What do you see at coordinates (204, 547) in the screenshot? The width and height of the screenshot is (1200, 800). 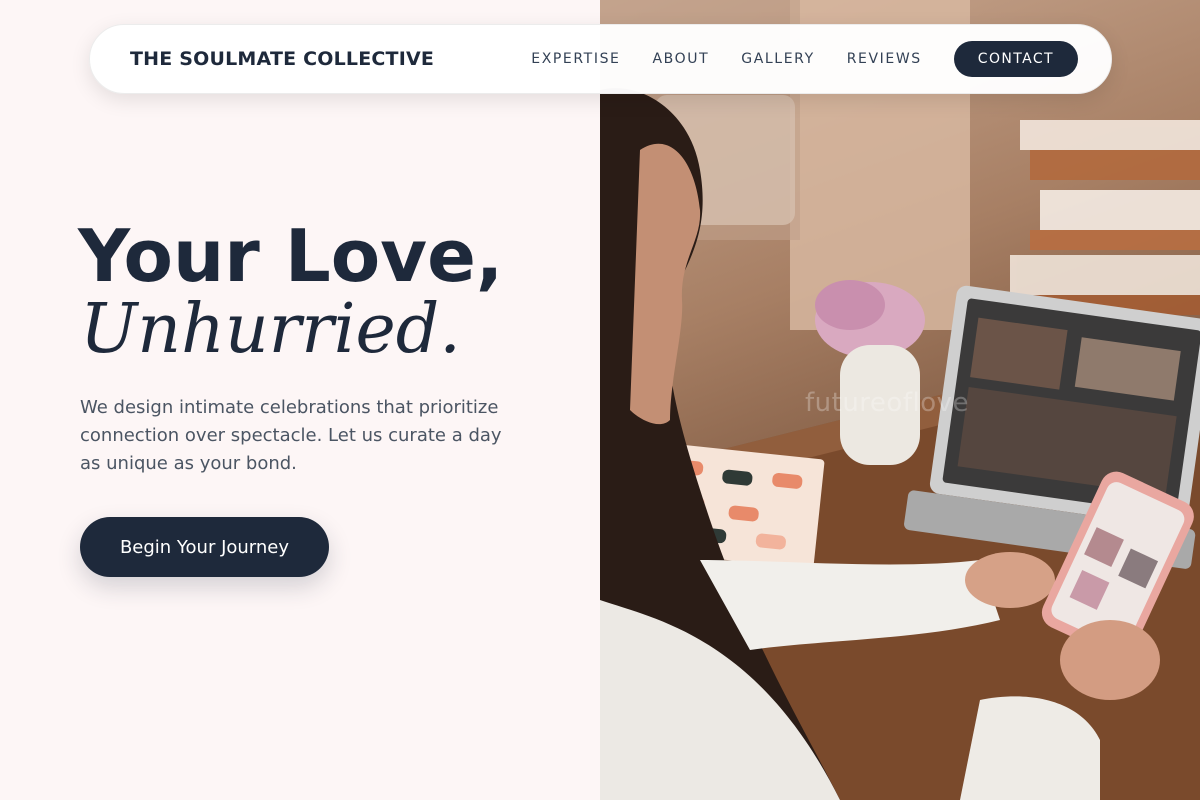 I see `begin-journey-button: Begin Your Journey` at bounding box center [204, 547].